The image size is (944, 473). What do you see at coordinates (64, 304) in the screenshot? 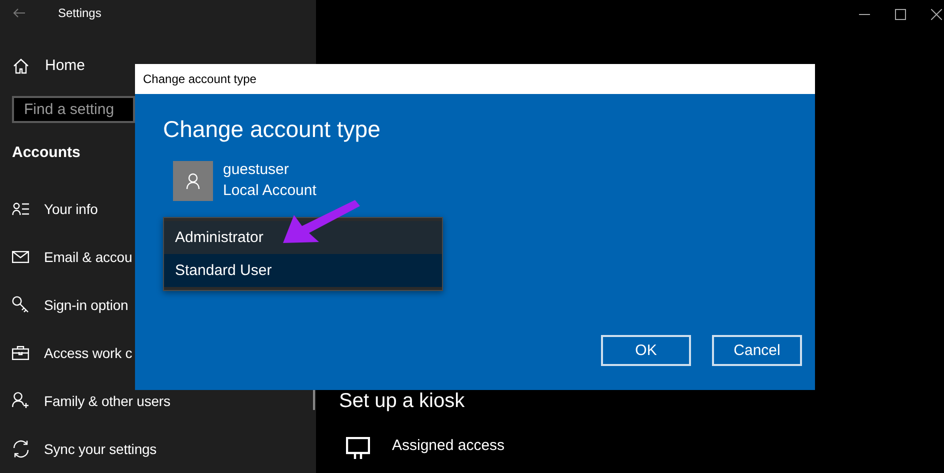
I see `nav-item: Sign-in option` at bounding box center [64, 304].